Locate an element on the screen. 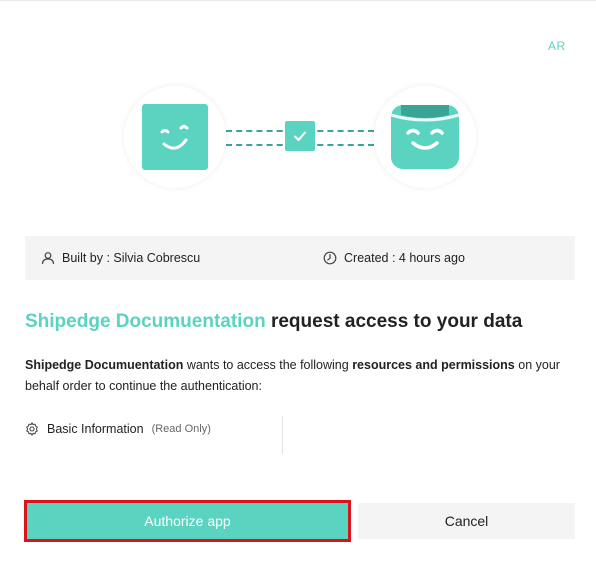 This screenshot has height=564, width=596. top-border is located at coordinates (298, 0).